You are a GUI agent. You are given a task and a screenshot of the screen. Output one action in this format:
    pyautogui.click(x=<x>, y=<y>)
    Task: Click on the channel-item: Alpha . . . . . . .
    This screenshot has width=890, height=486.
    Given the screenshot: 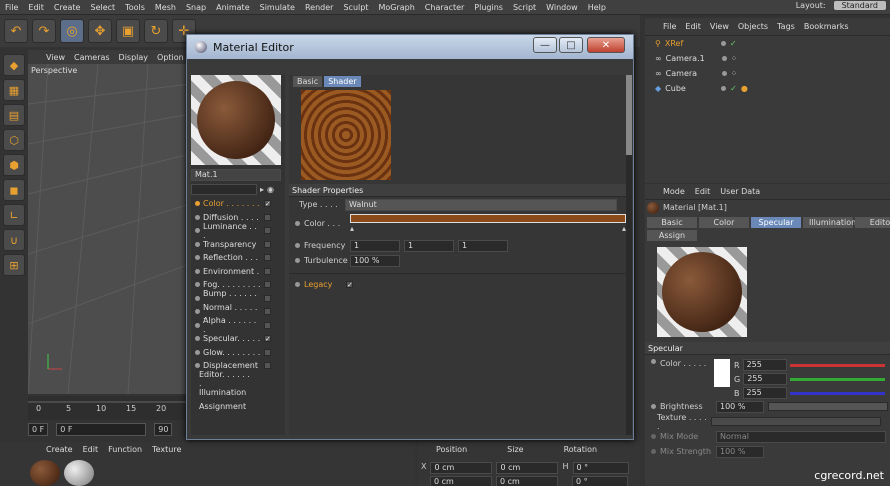 What is the action you would take?
    pyautogui.click(x=238, y=325)
    